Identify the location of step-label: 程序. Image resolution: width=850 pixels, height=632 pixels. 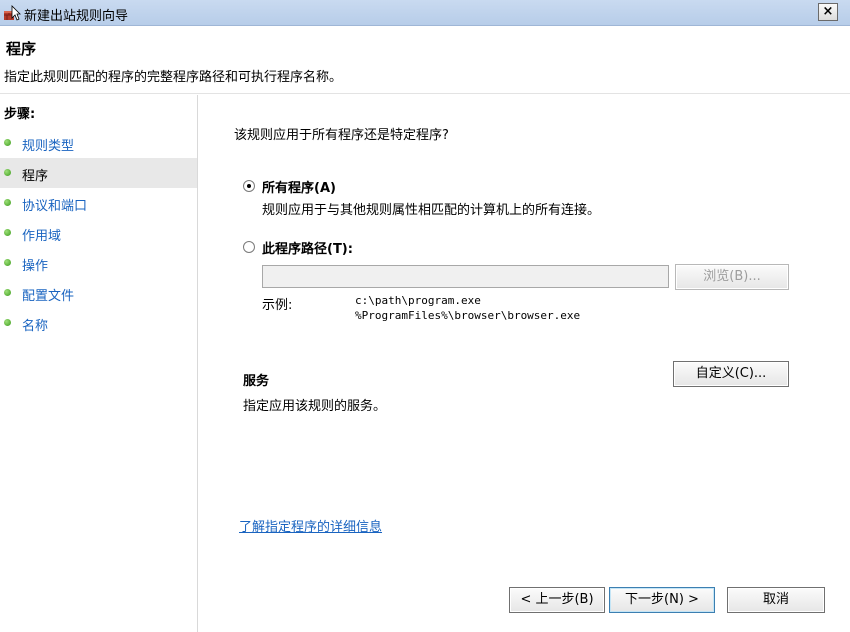
(35, 176).